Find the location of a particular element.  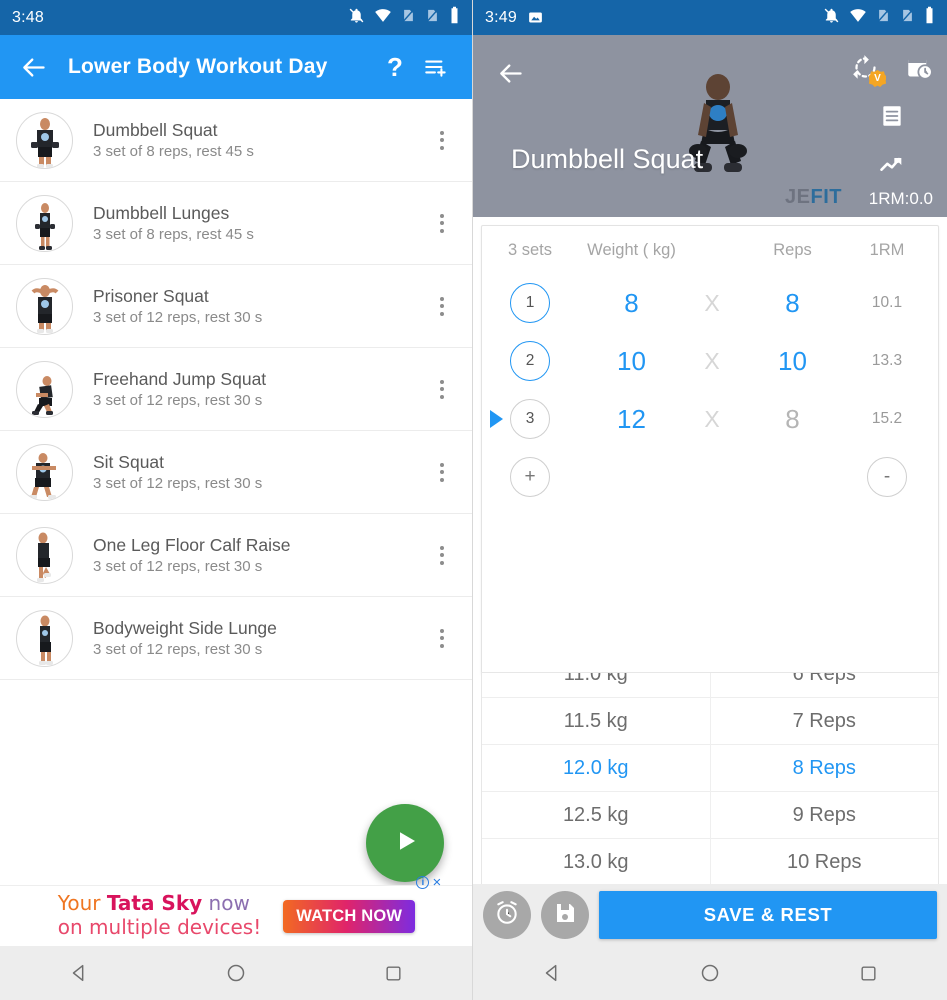

ad-cta-button: WATCH NOW is located at coordinates (349, 916).